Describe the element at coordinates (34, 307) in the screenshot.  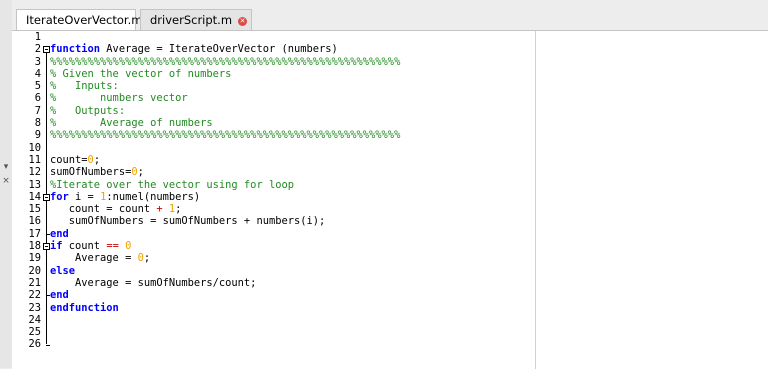
I see `line-number: 23` at that location.